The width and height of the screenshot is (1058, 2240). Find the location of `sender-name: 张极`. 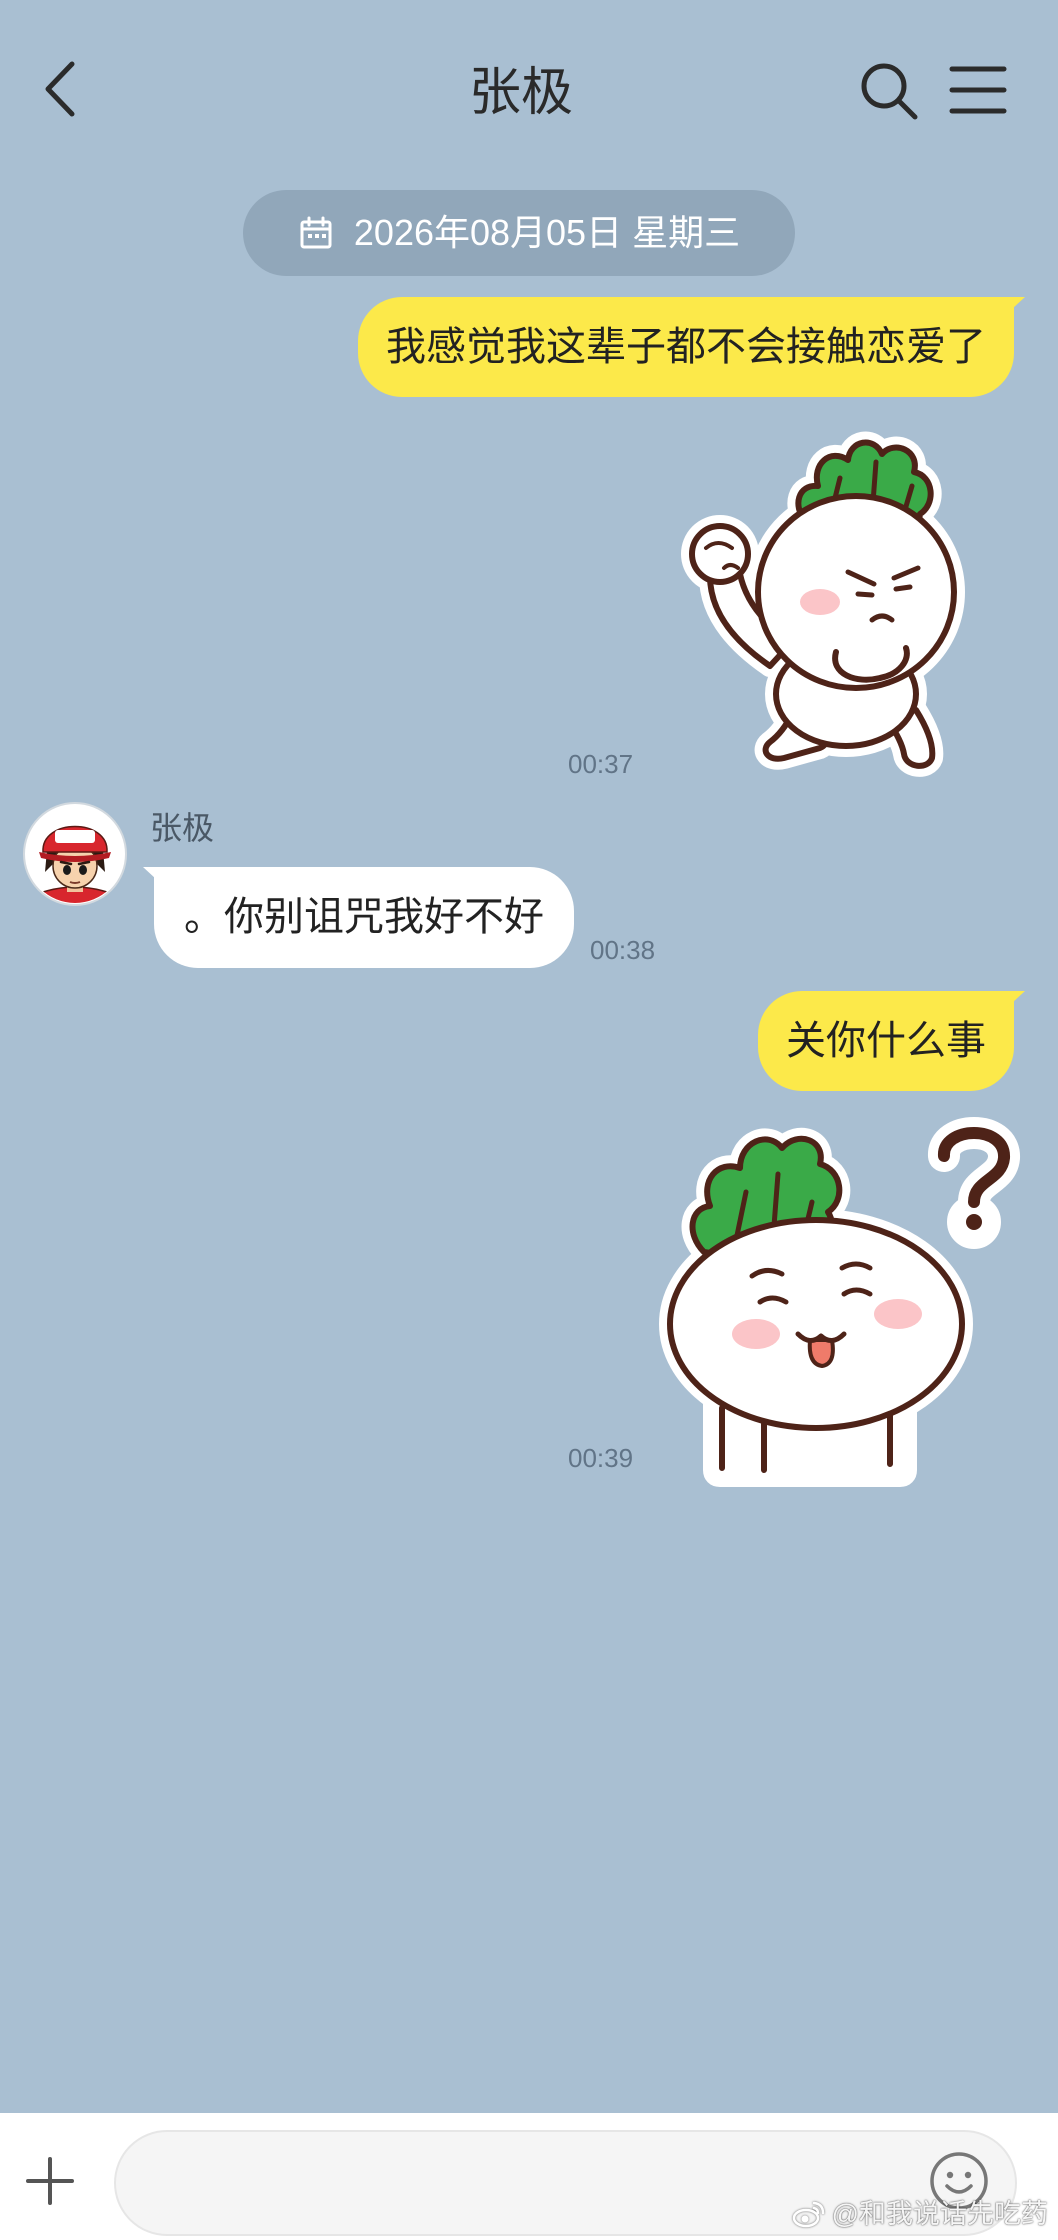

sender-name: 张极 is located at coordinates (182, 828).